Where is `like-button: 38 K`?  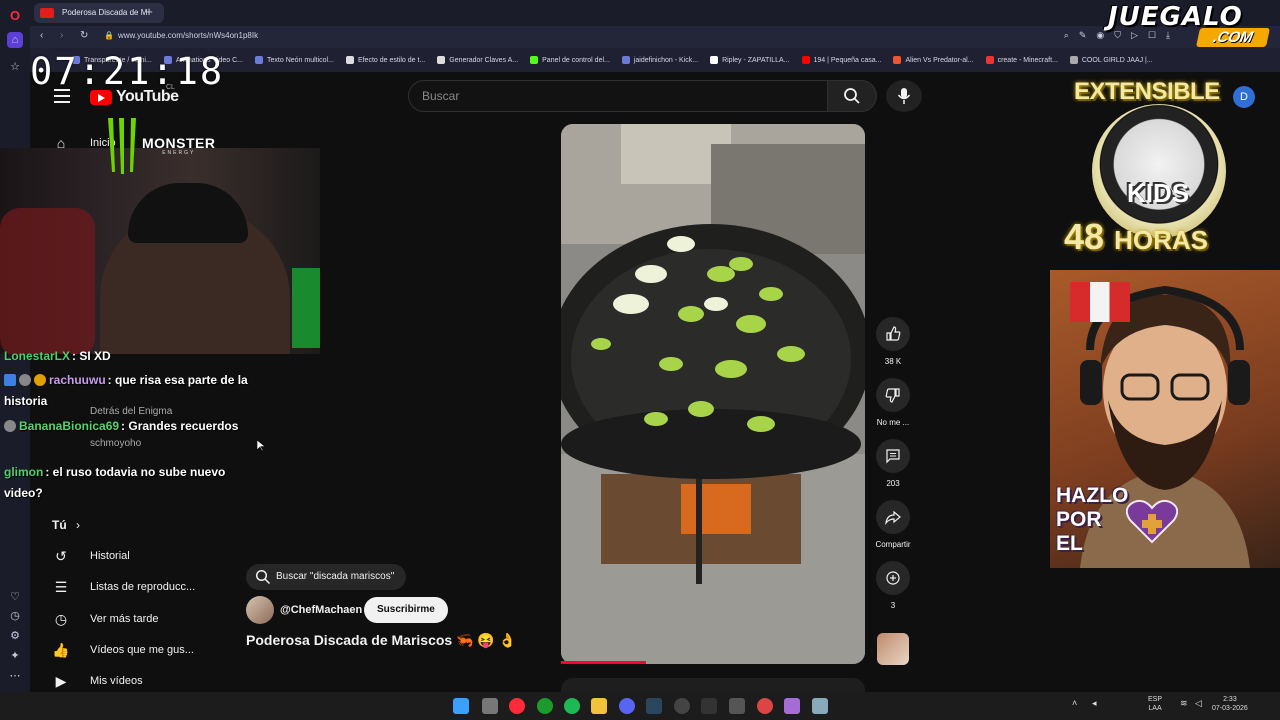 like-button: 38 K is located at coordinates (893, 341).